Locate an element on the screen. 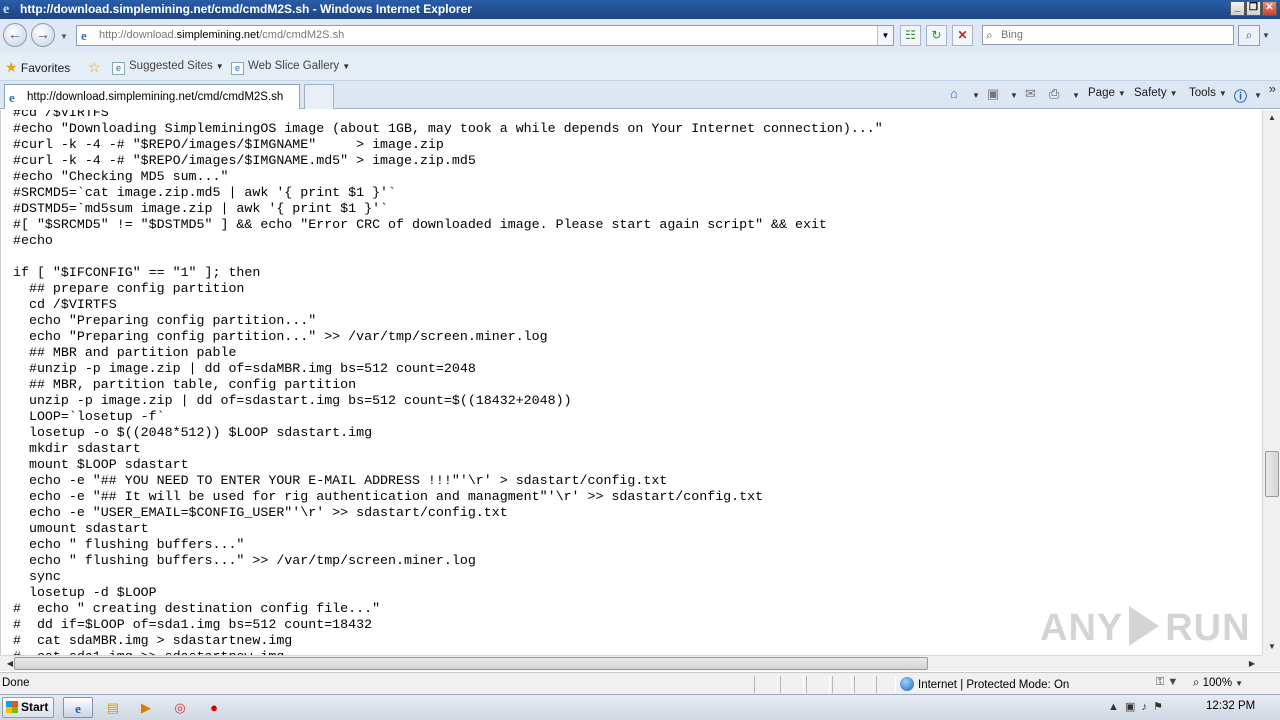 The width and height of the screenshot is (1280, 720). start-button: Start is located at coordinates (28, 707).